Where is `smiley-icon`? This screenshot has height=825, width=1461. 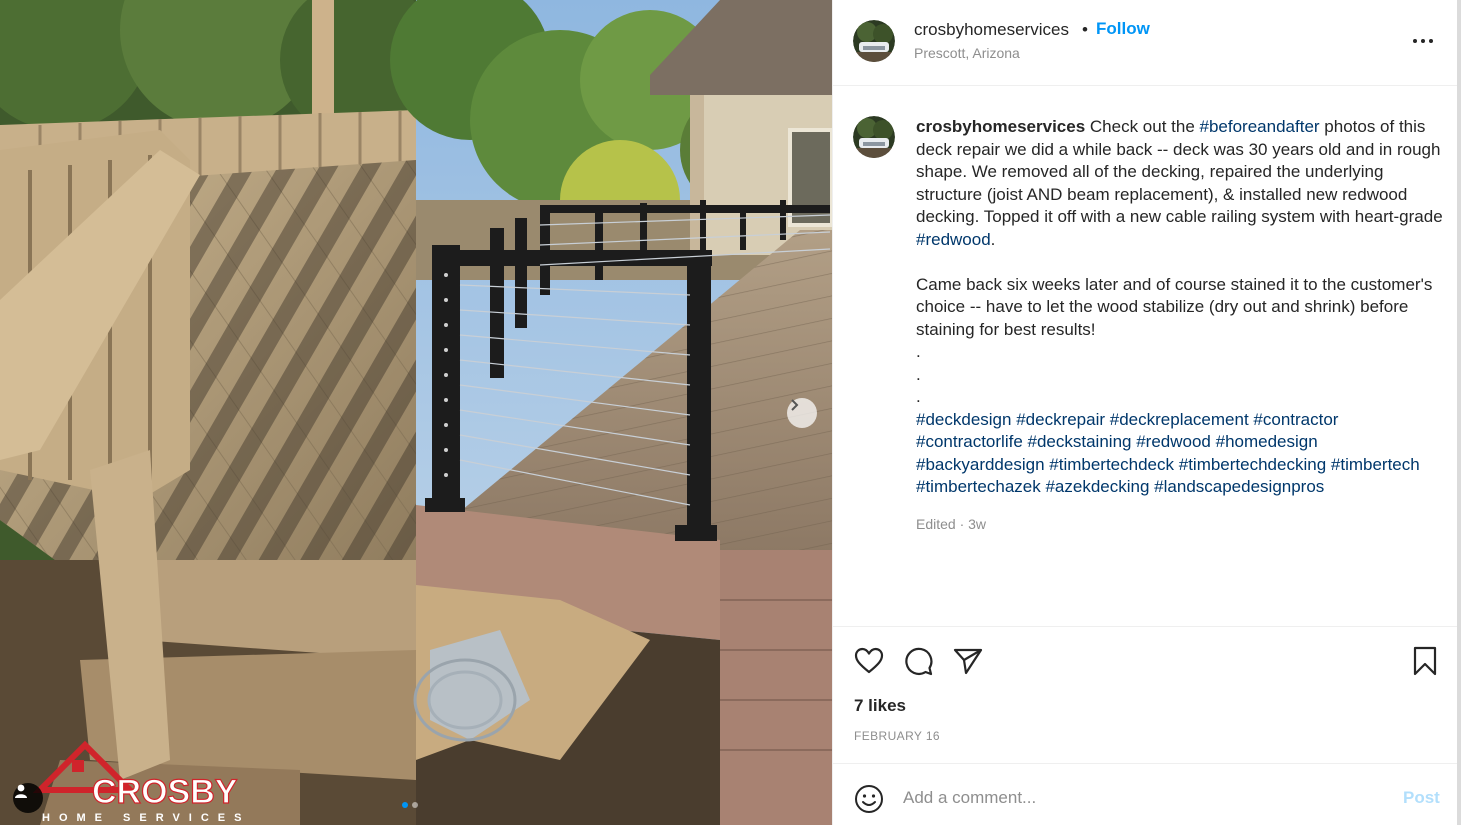 smiley-icon is located at coordinates (869, 799).